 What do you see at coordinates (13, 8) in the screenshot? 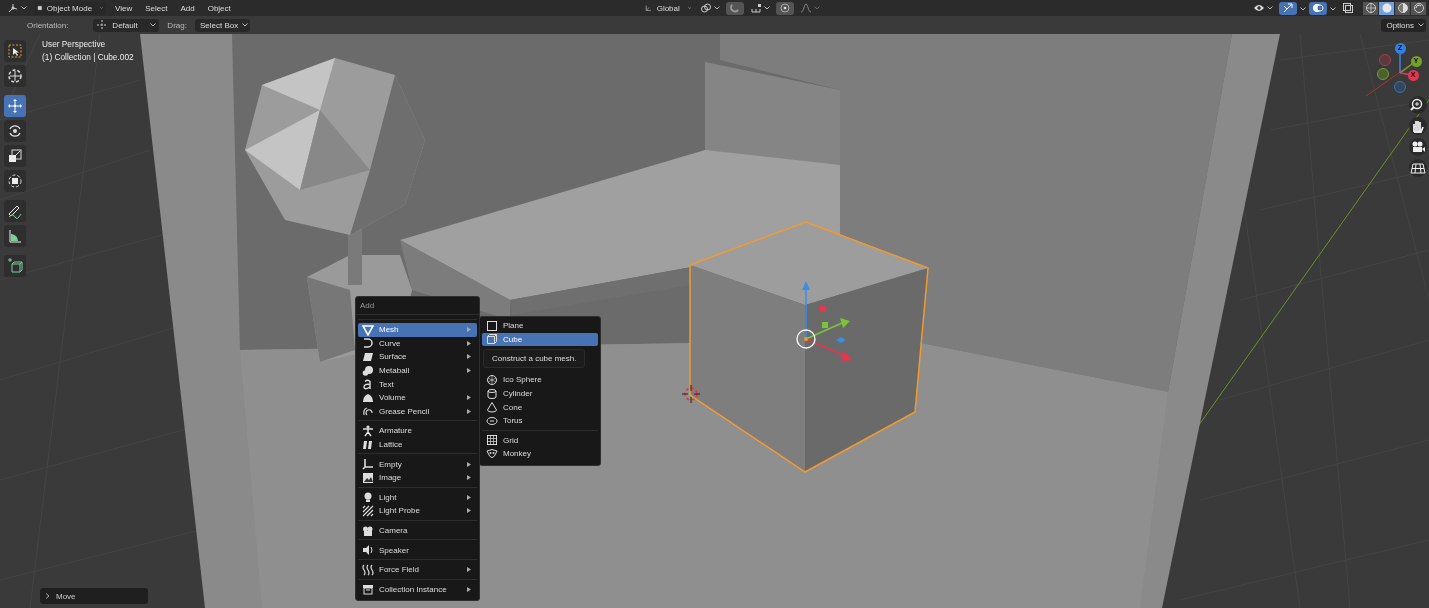
I see `axes-icon` at bounding box center [13, 8].